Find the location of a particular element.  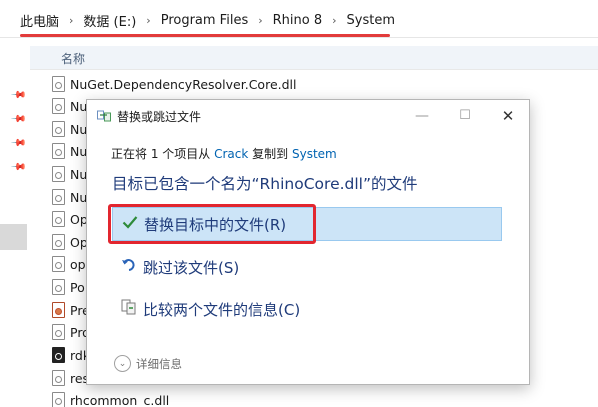

skip-arrow-icon is located at coordinates (129, 267).